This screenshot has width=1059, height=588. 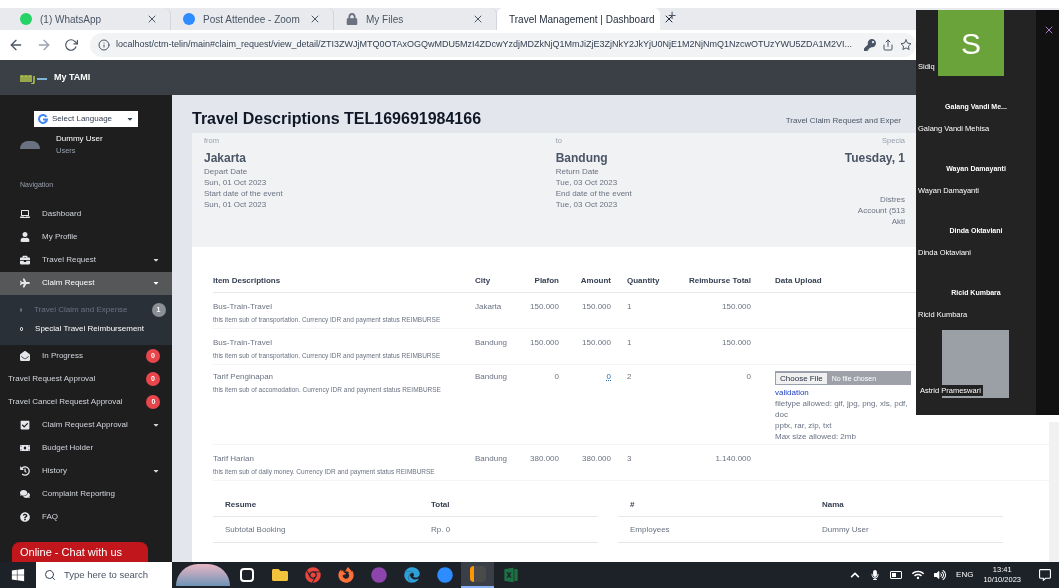 I want to click on nav-label: Dashboard, so click(x=62, y=214).